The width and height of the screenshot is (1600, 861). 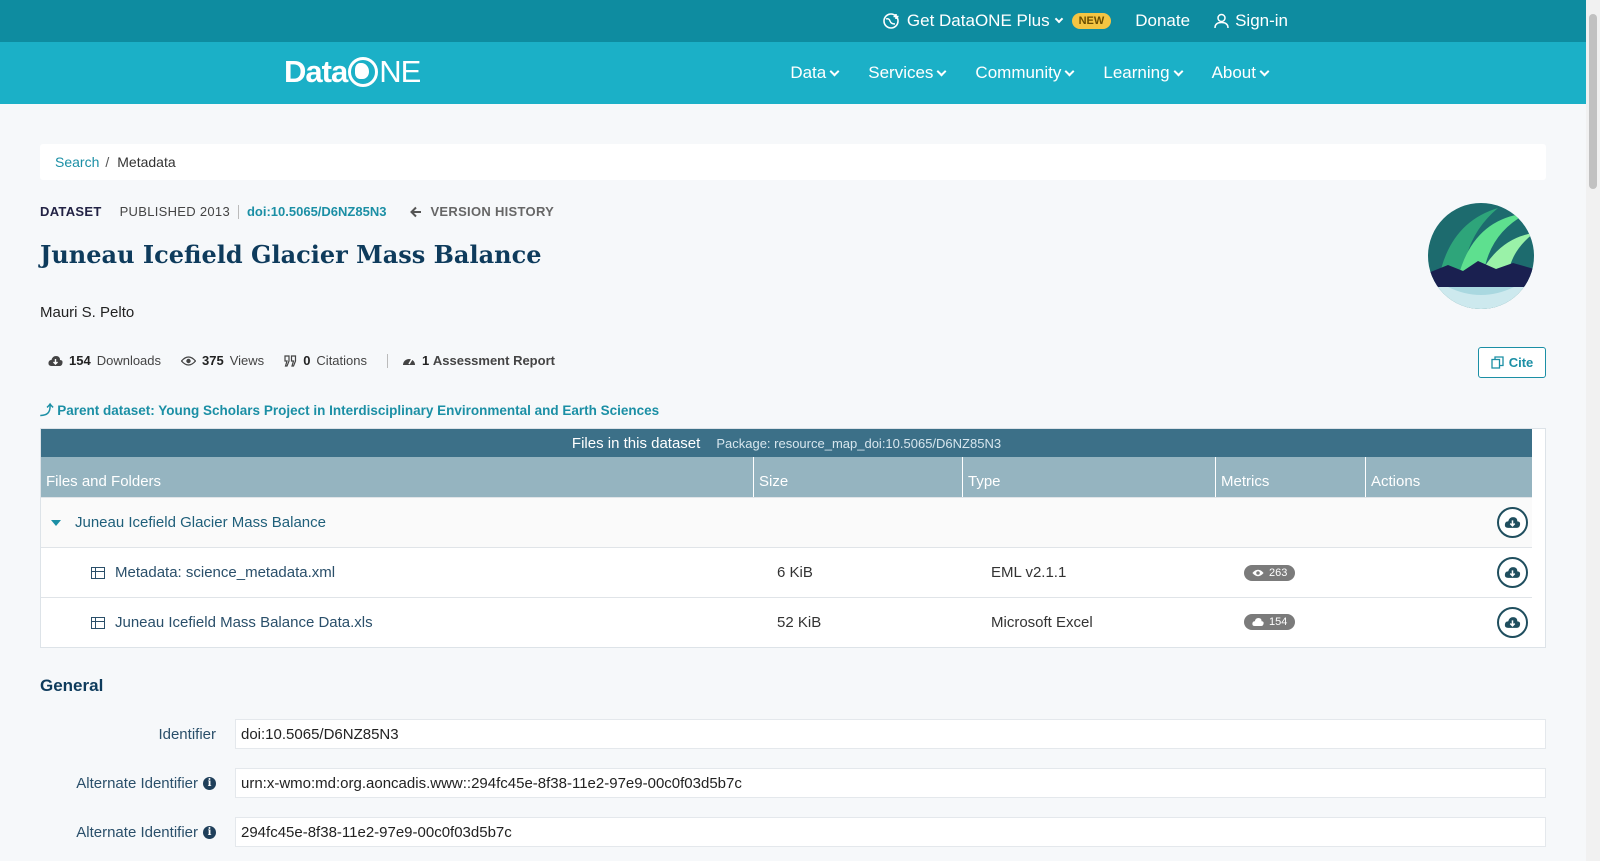 I want to click on divider, so click(x=387, y=360).